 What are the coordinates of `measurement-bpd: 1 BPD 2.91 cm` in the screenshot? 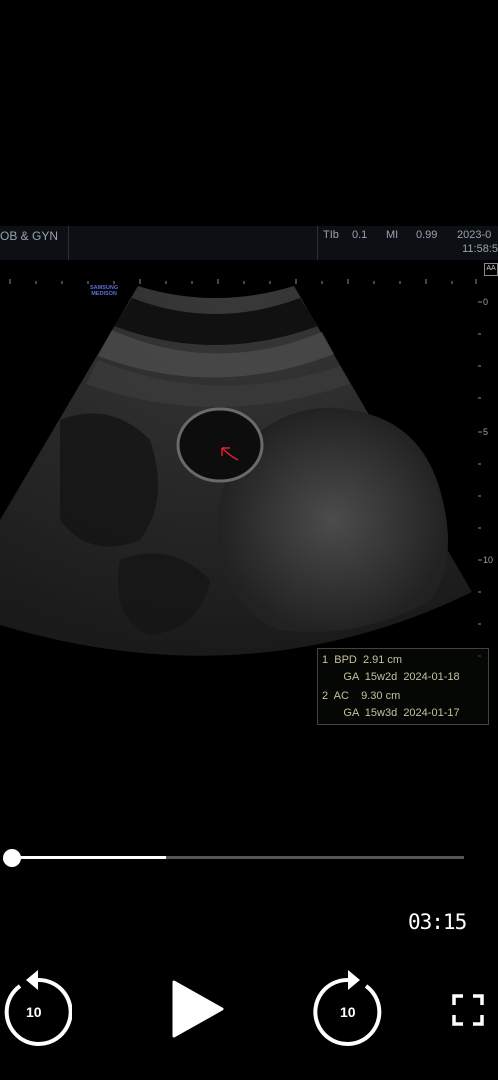 It's located at (362, 660).